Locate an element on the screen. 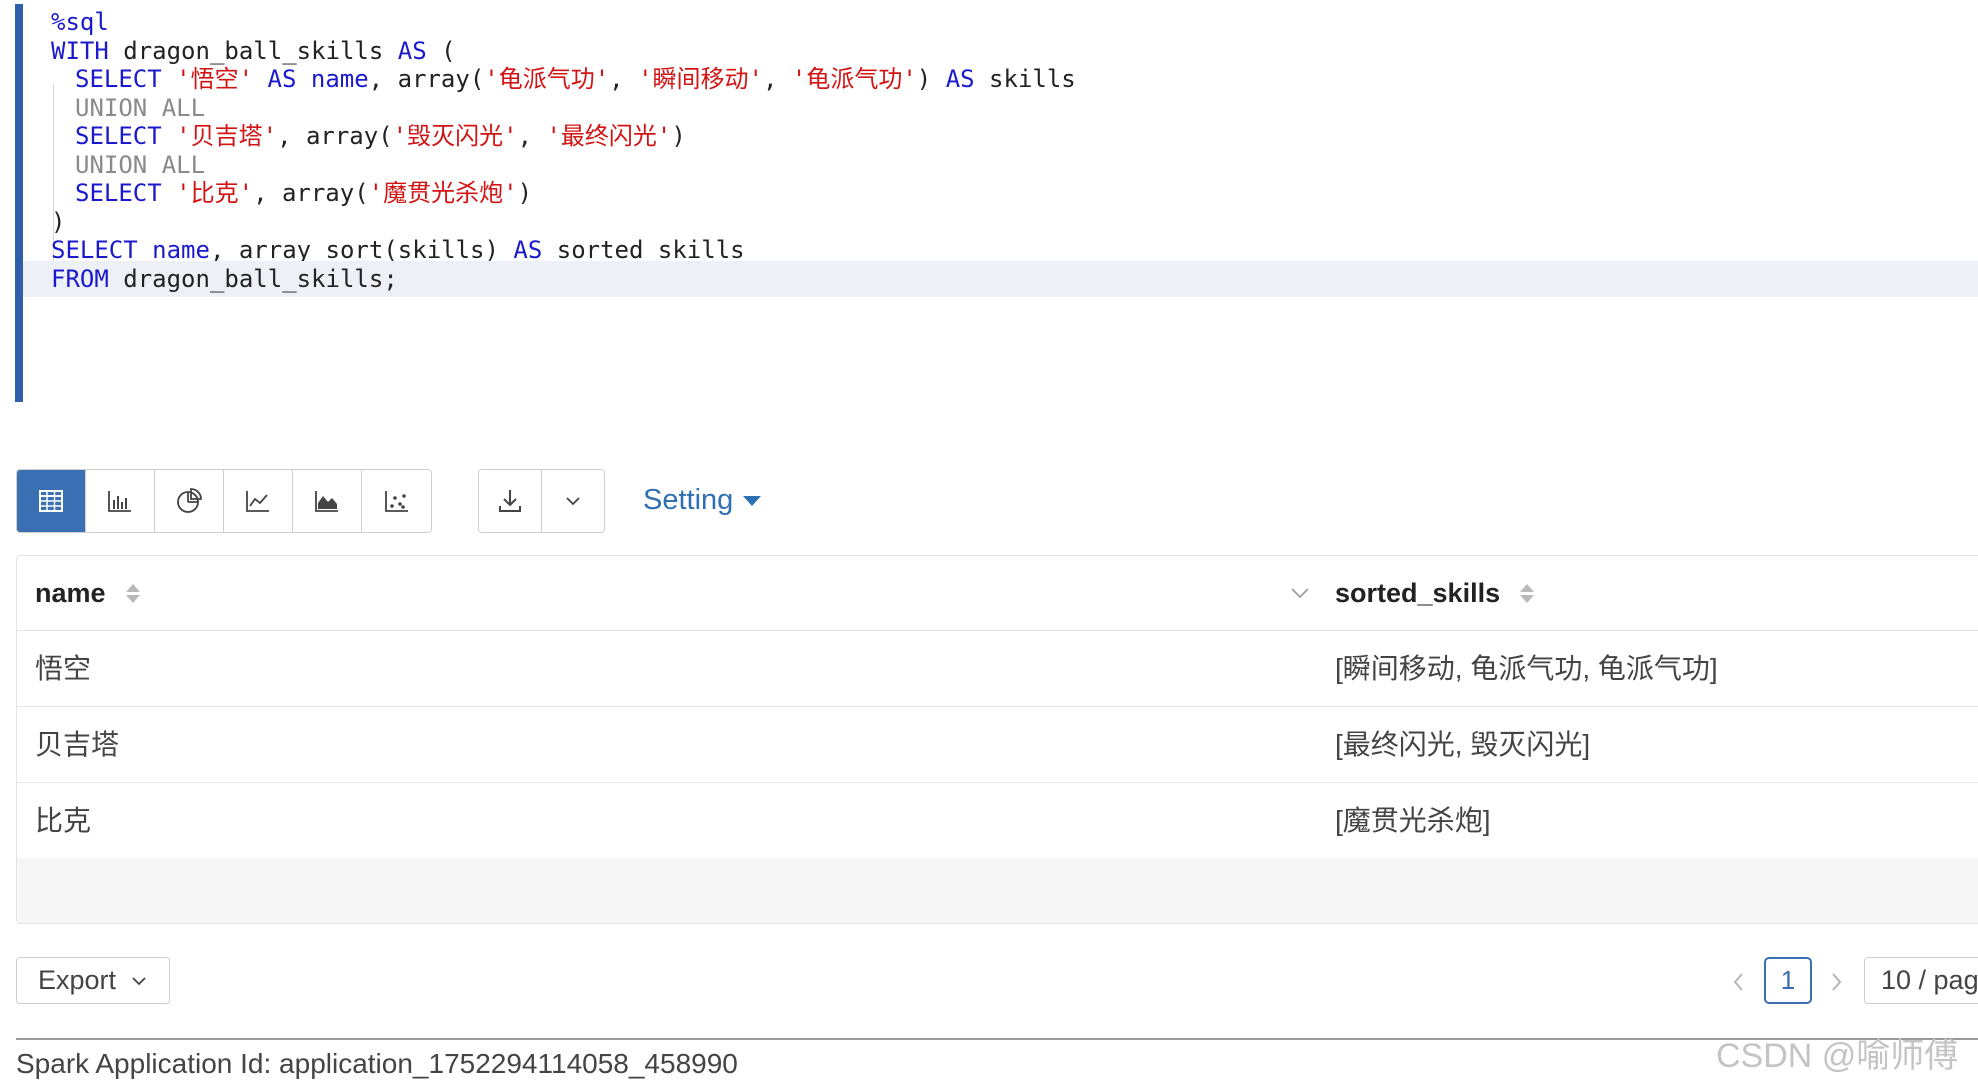 The image size is (1978, 1084). setting-label: Setting is located at coordinates (688, 500).